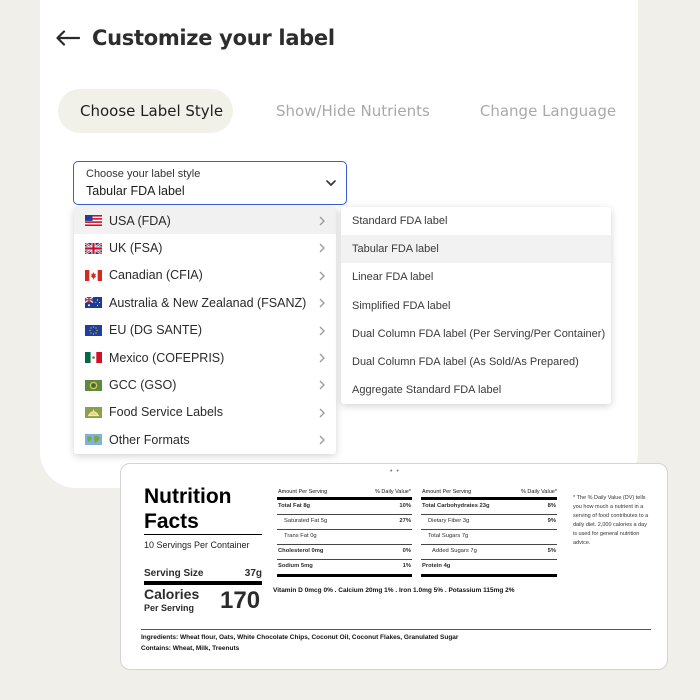 This screenshot has height=700, width=700. I want to click on gcc-flag-icon, so click(93, 385).